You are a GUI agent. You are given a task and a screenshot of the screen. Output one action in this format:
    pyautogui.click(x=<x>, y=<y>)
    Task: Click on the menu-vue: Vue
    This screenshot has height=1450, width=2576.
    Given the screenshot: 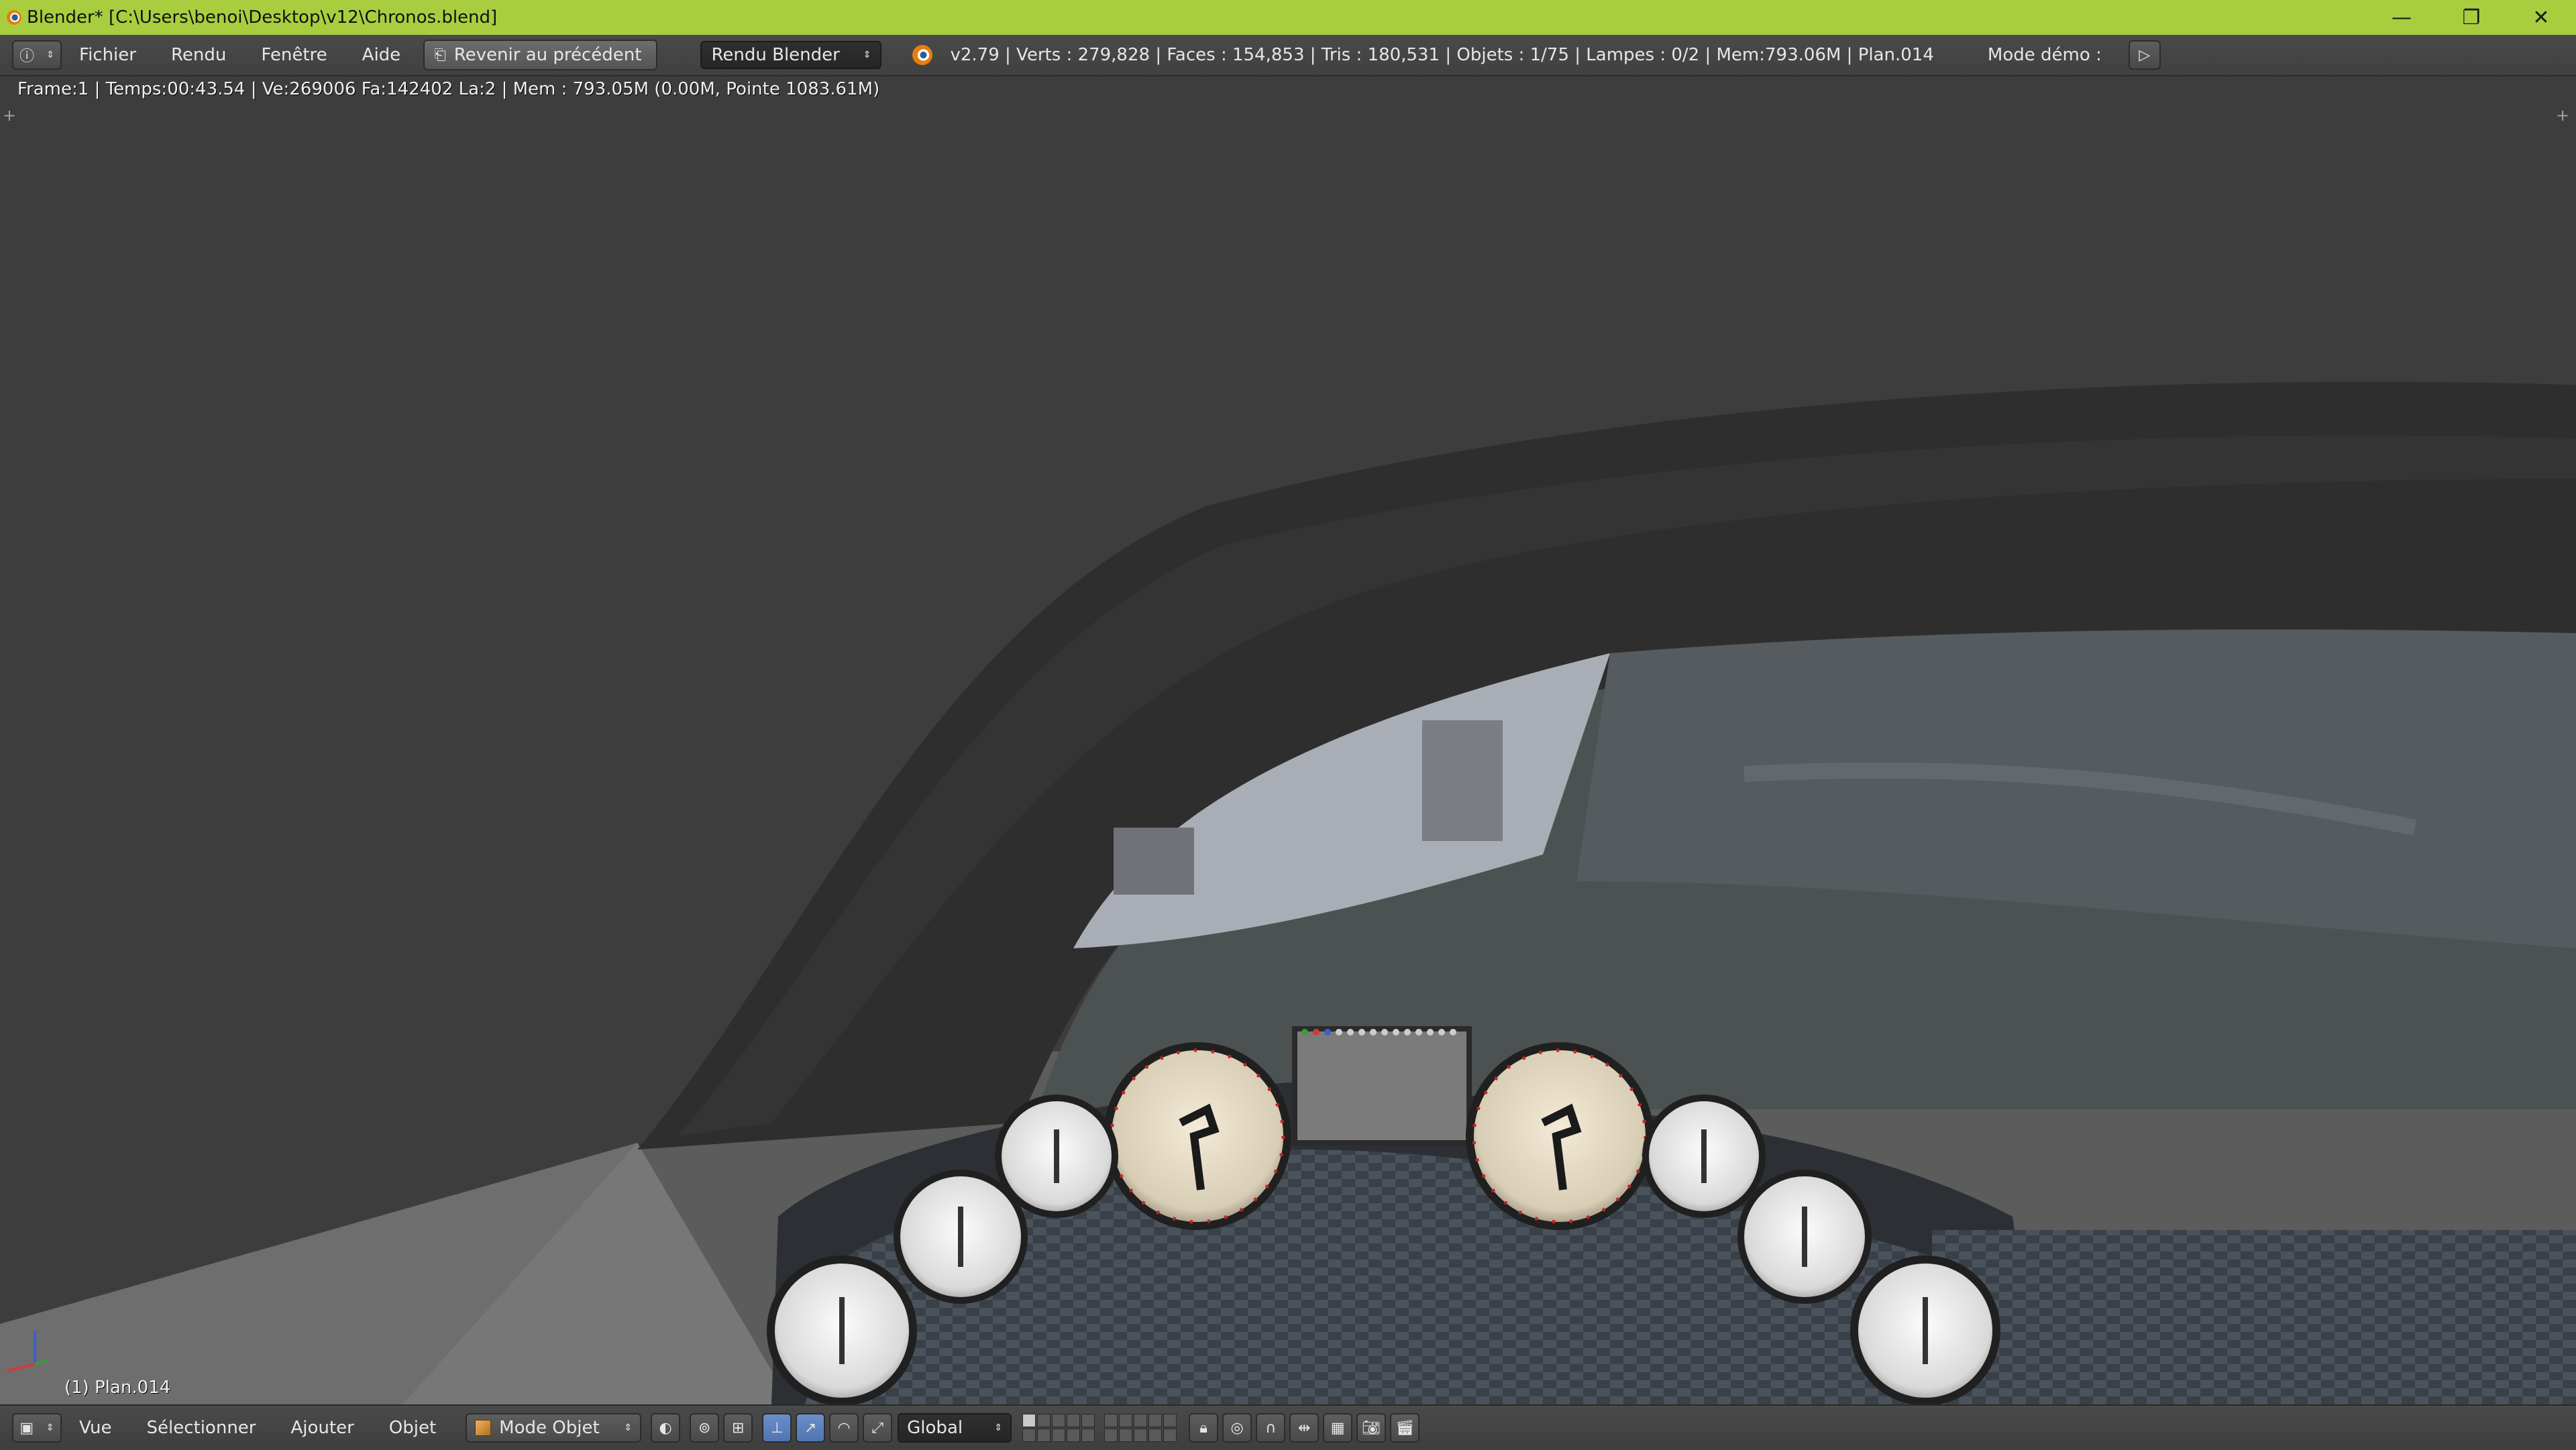 What is the action you would take?
    pyautogui.click(x=95, y=1428)
    